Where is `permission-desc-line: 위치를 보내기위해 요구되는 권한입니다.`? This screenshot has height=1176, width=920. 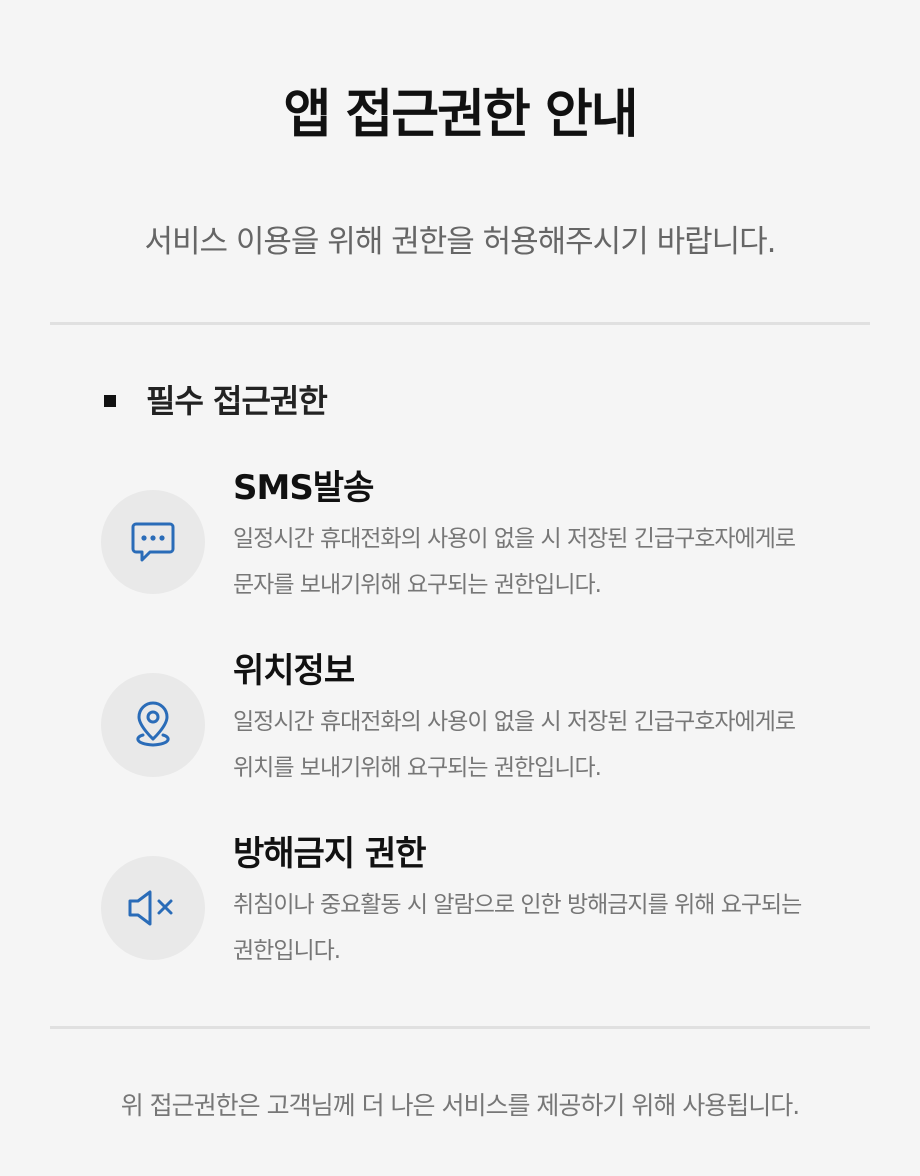
permission-desc-line: 위치를 보내기위해 요구되는 권한입니다. is located at coordinates (417, 768).